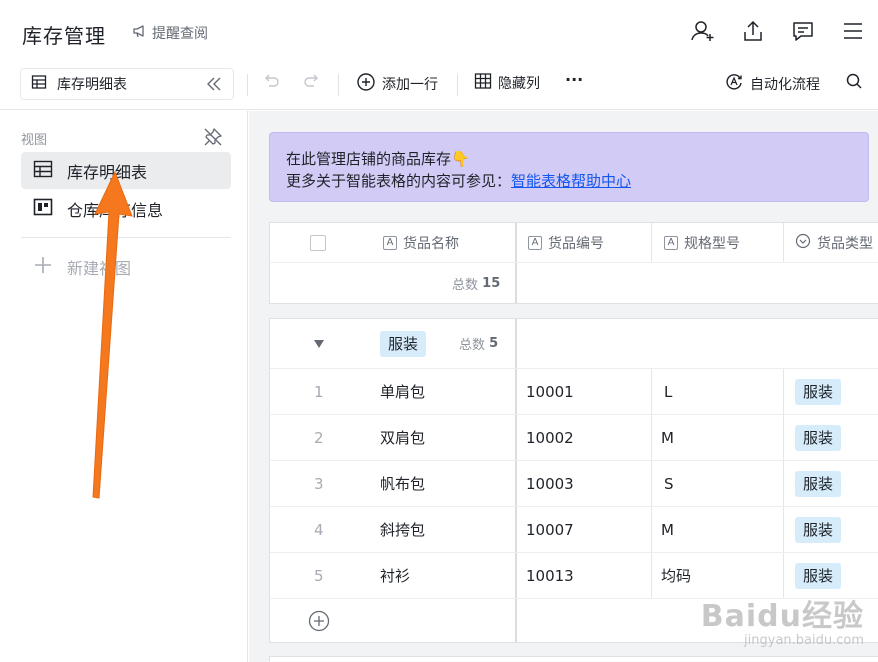 The height and width of the screenshot is (662, 878). I want to click on search-icon, so click(854, 83).